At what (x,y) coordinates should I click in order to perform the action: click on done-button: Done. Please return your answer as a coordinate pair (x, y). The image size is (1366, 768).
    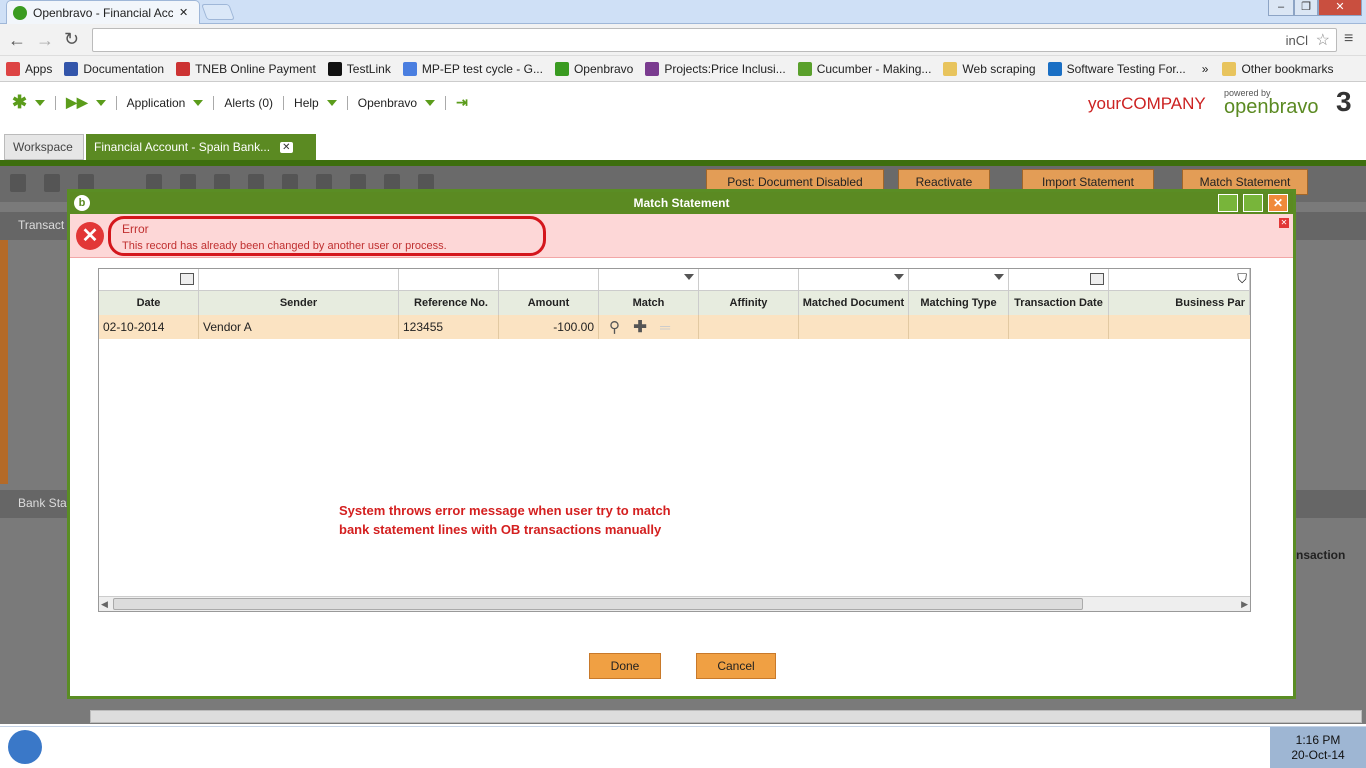
    Looking at the image, I should click on (625, 666).